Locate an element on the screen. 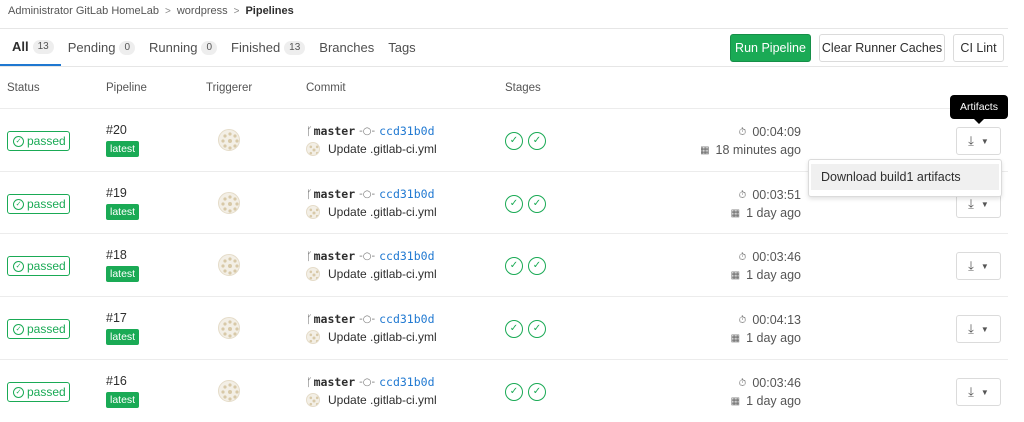  pipeline-id-link: #17 is located at coordinates (116, 318).